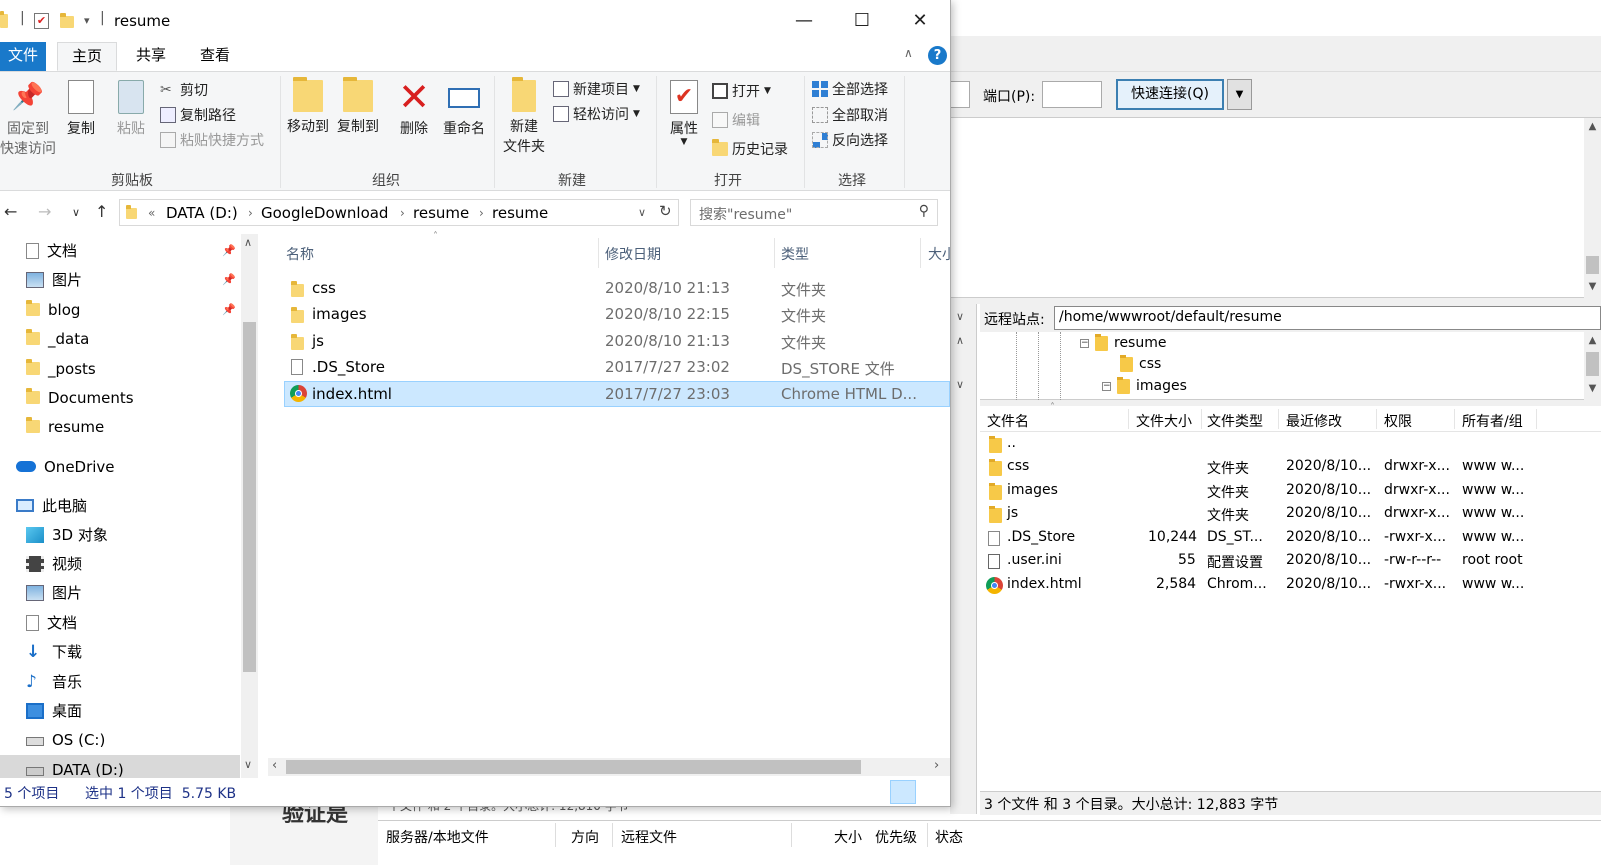 The image size is (1601, 865). Describe the element at coordinates (617, 315) in the screenshot. I see `file-row: images 2020/8/10 22:15 文件夹` at that location.